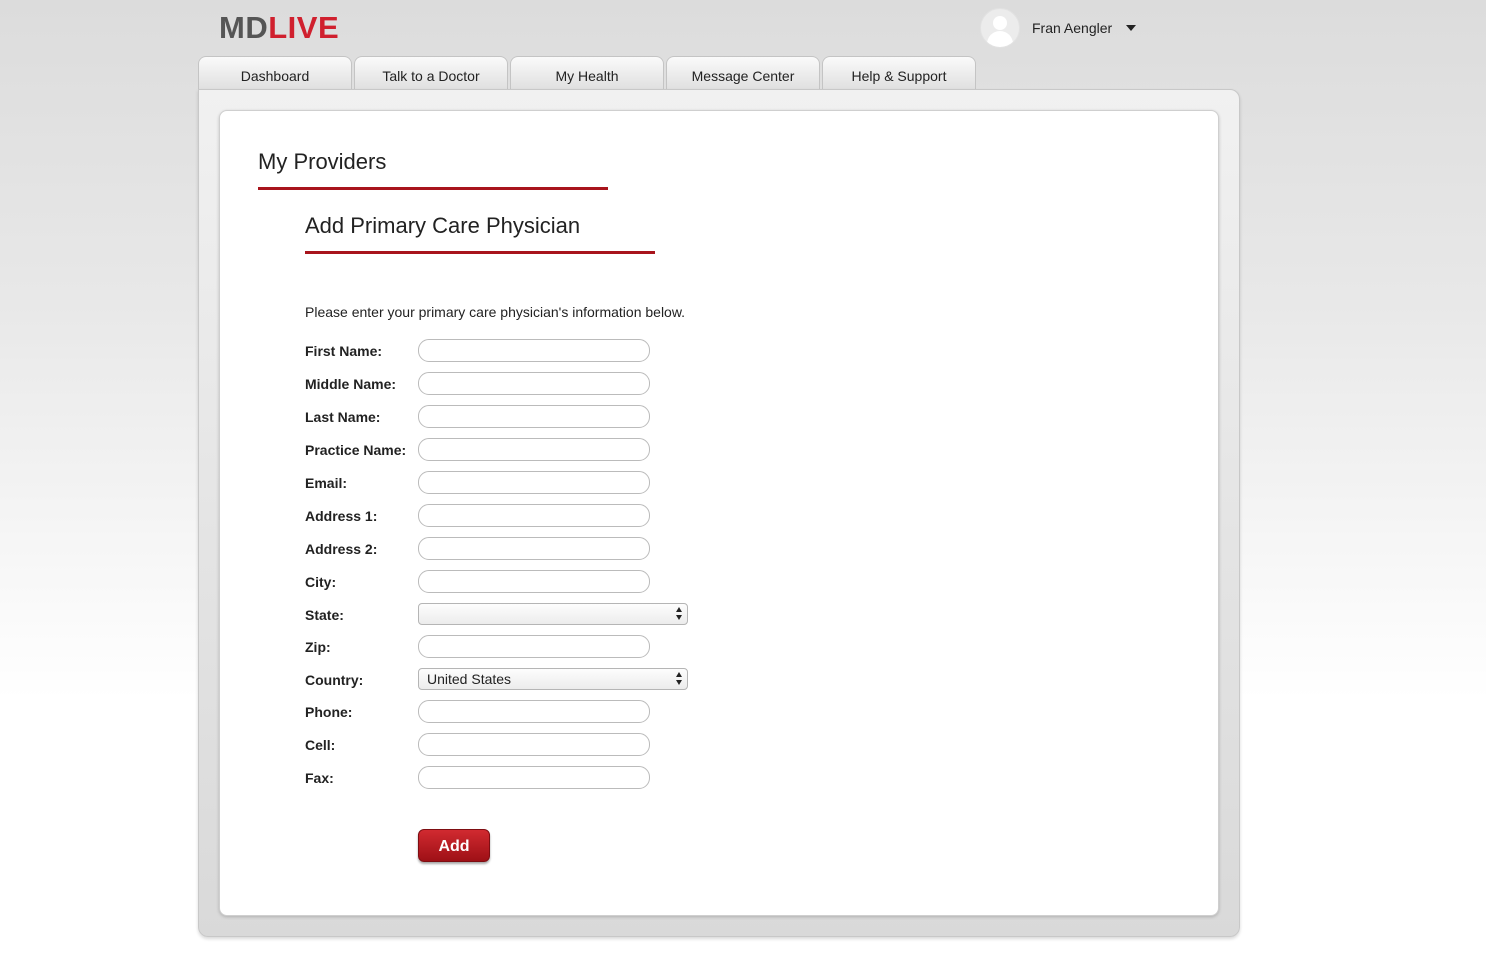  Describe the element at coordinates (534, 646) in the screenshot. I see `zip-input` at that location.